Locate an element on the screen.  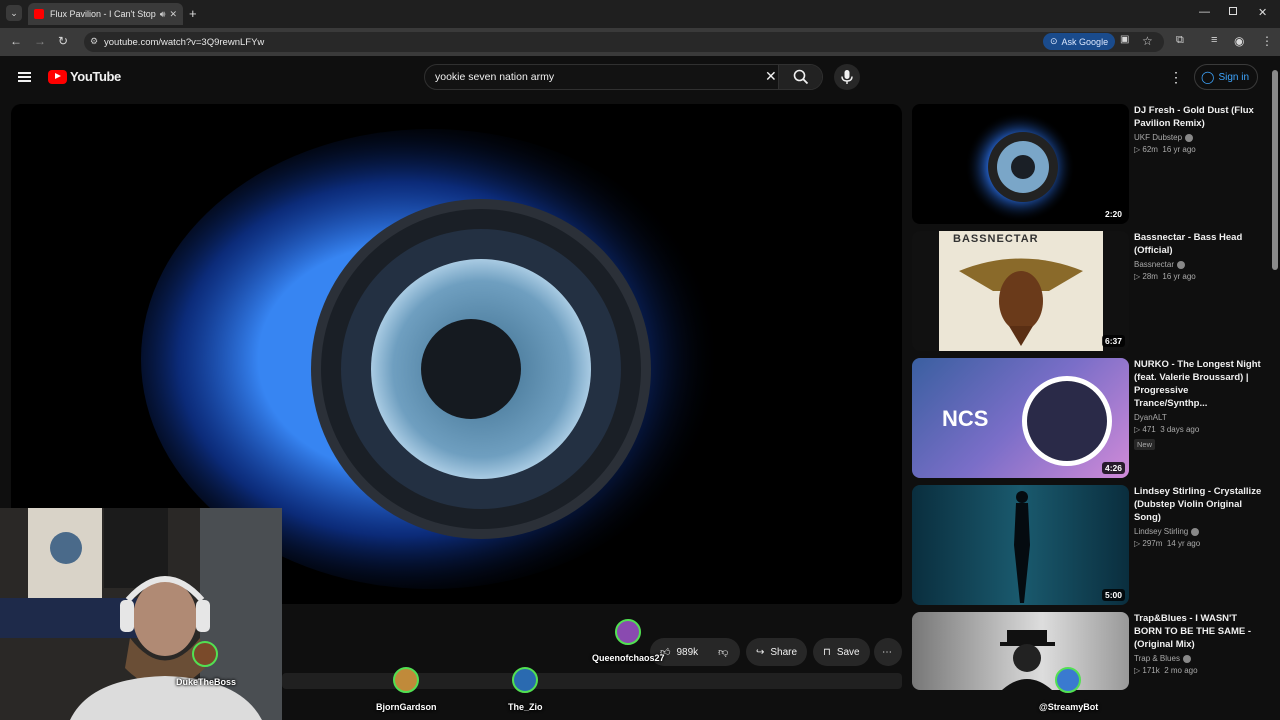
video-thumbnail is located at coordinates (1020, 651).